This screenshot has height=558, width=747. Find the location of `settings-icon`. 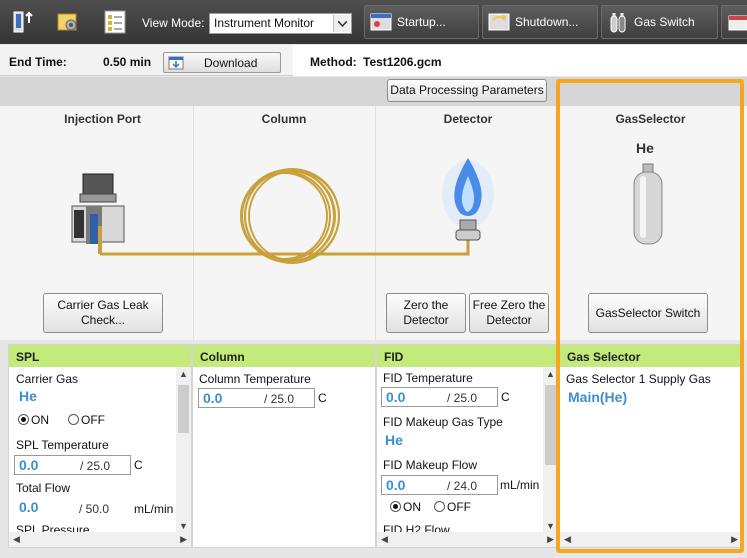

settings-icon is located at coordinates (68, 22).